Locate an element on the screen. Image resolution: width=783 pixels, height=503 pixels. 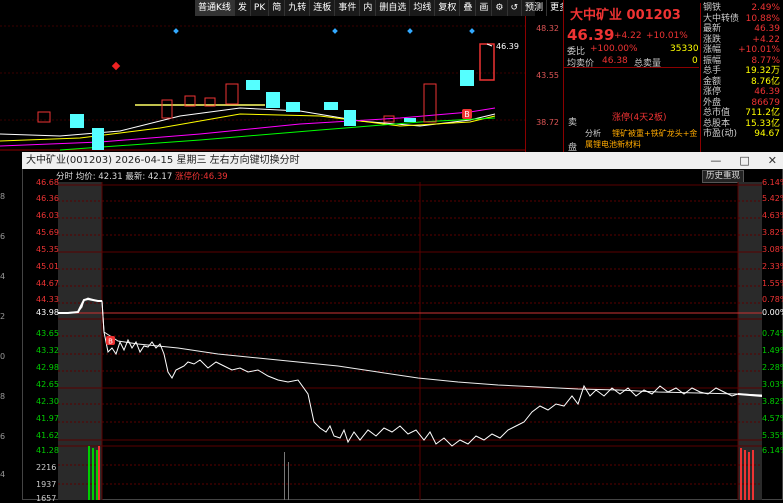
weibi-value: +100.00% is located at coordinates (614, 49).